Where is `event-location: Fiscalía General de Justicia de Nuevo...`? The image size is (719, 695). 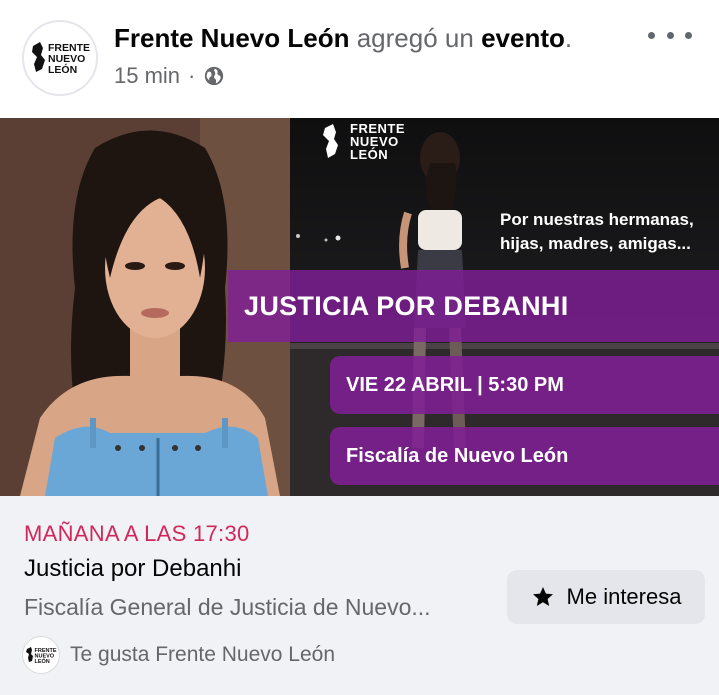 event-location: Fiscalía General de Justicia de Nuevo... is located at coordinates (227, 607).